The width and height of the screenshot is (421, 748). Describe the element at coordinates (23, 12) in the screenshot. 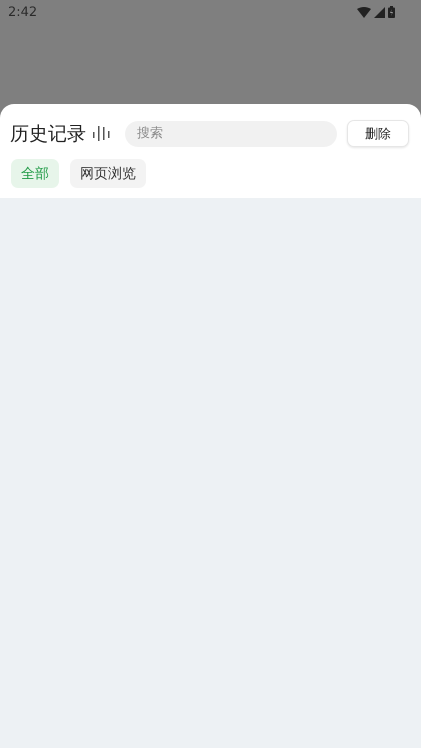

I see `status-time: 2:42` at that location.